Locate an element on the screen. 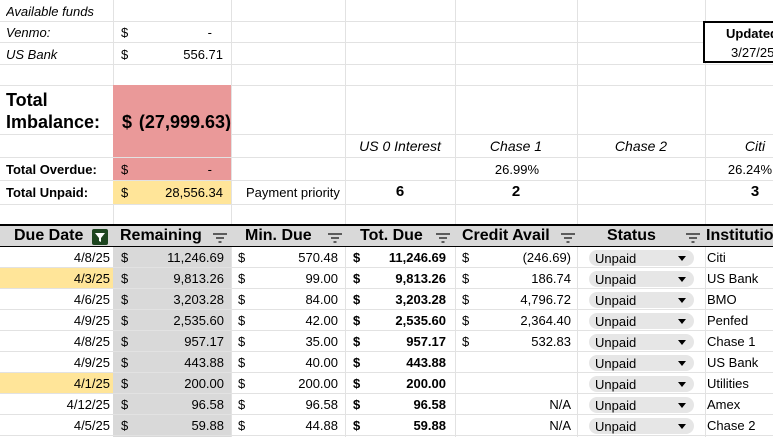 Image resolution: width=773 pixels, height=437 pixels. institution-cell: Utilities is located at coordinates (740, 383).